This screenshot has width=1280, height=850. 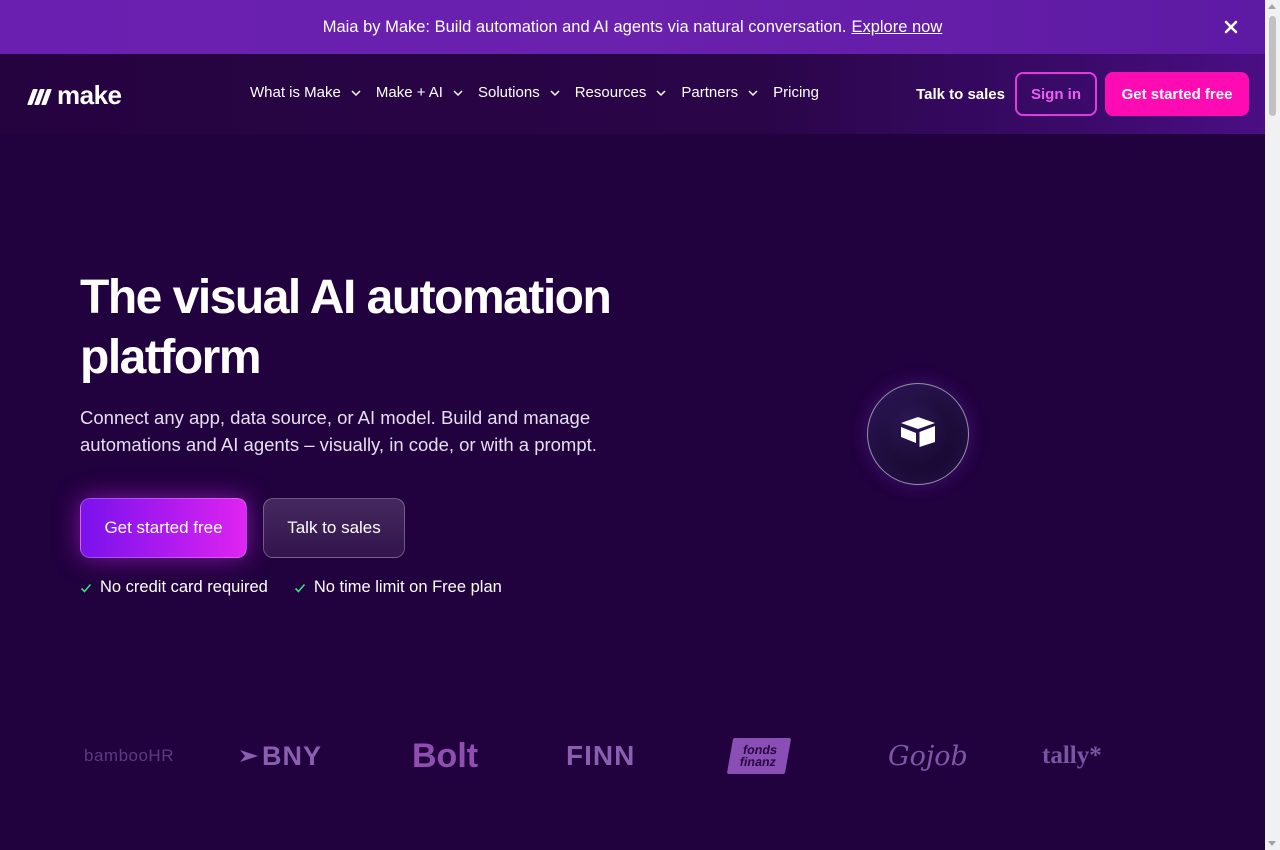 I want to click on perk-item: No credit card required, so click(x=174, y=587).